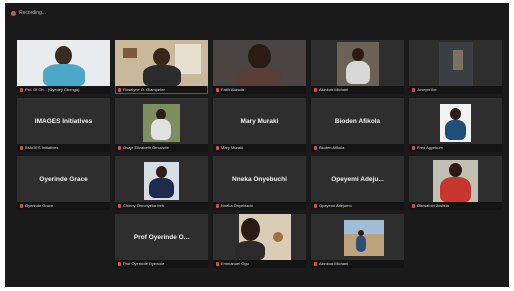 The image size is (514, 291). What do you see at coordinates (455, 183) in the screenshot?
I see `participant-tile: Oluwatobi Joshua` at bounding box center [455, 183].